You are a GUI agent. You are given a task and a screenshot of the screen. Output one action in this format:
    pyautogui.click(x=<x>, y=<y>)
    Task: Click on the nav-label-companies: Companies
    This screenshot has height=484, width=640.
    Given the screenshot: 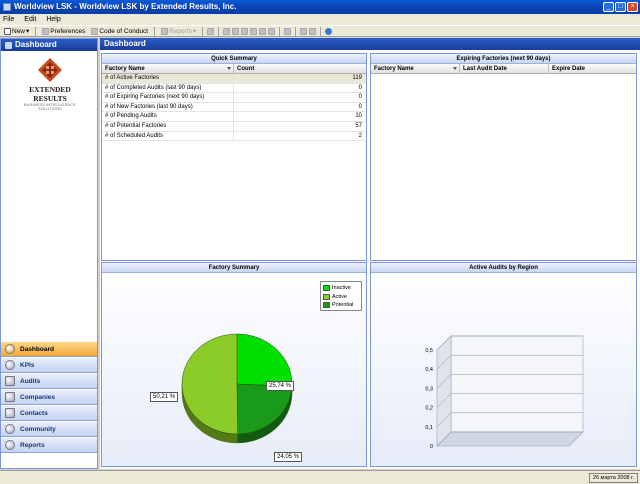 What is the action you would take?
    pyautogui.click(x=38, y=397)
    